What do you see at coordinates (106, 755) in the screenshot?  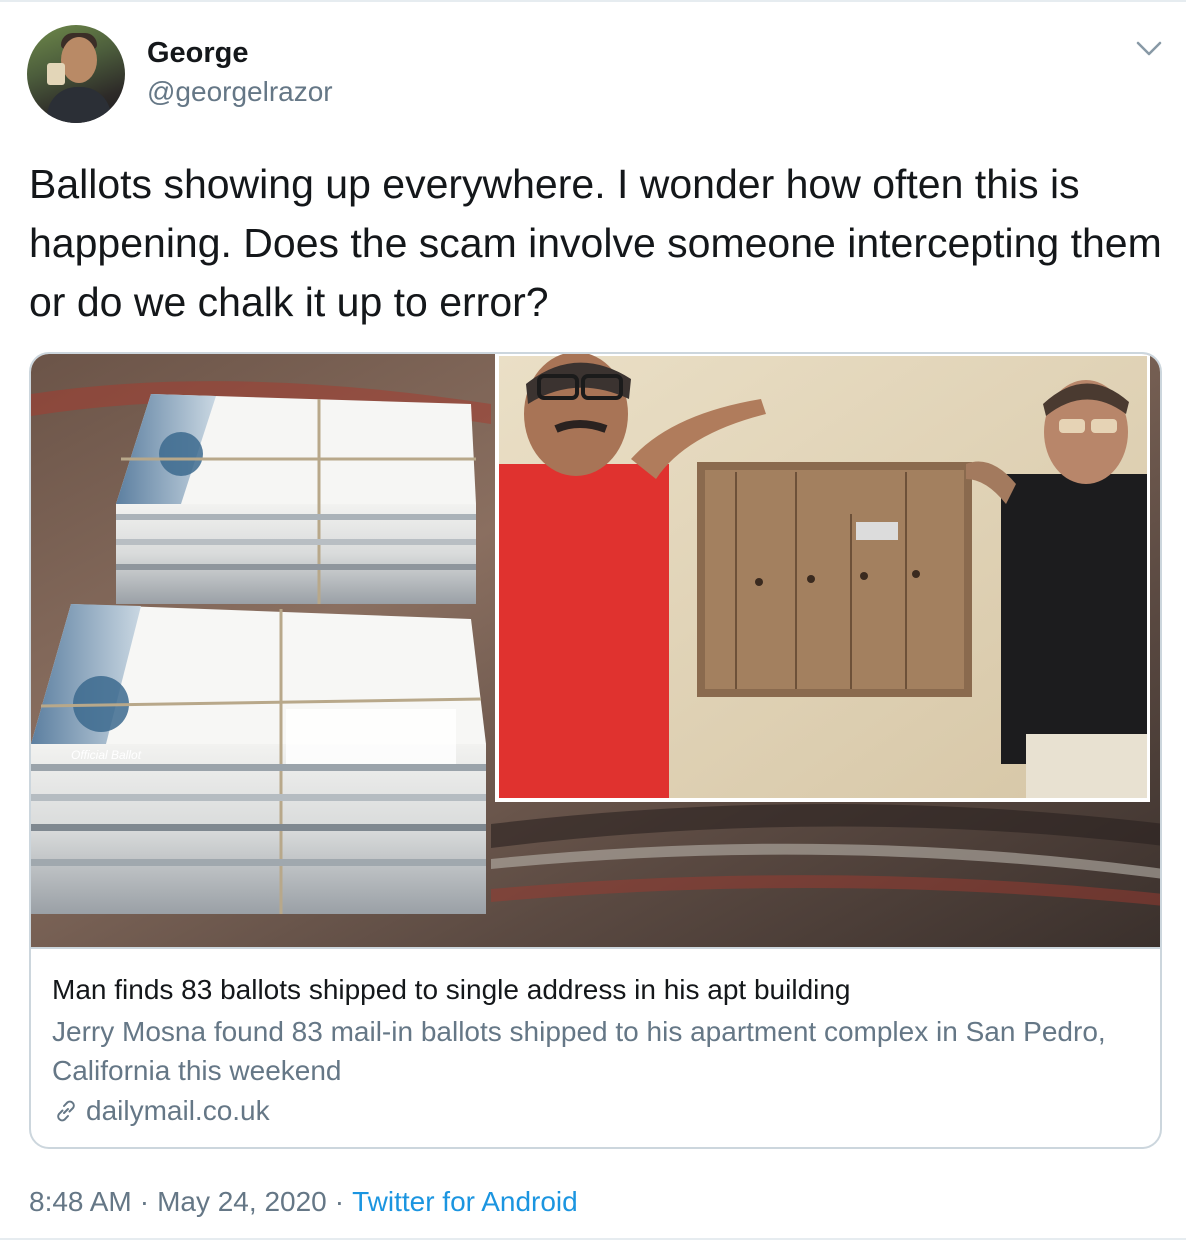 I see `envelope-label: Official Ballot` at bounding box center [106, 755].